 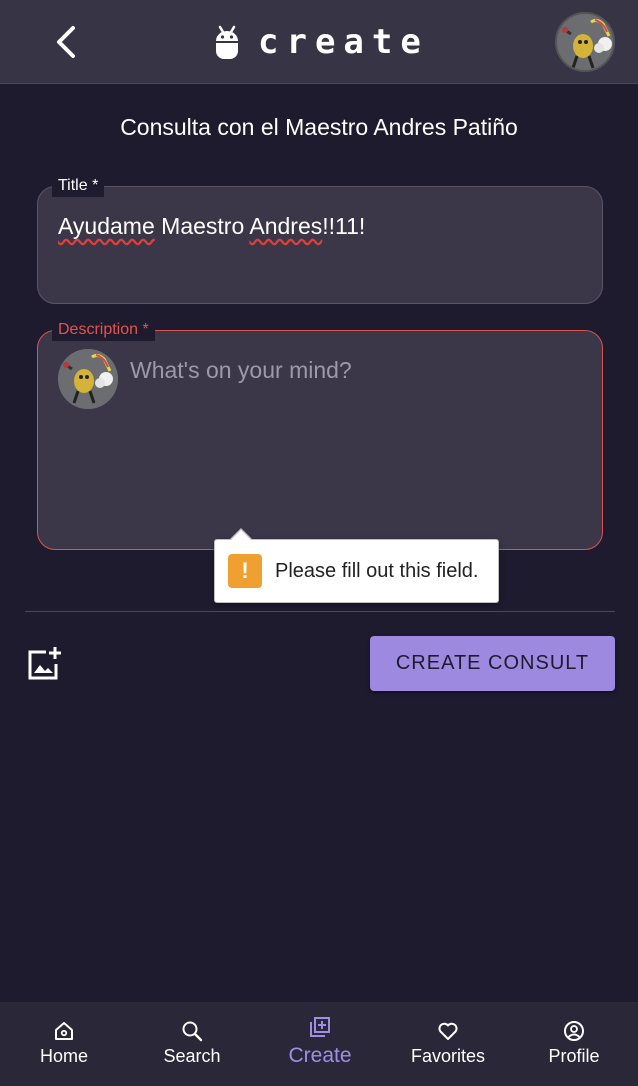 I want to click on add-box-icon, so click(x=320, y=1027).